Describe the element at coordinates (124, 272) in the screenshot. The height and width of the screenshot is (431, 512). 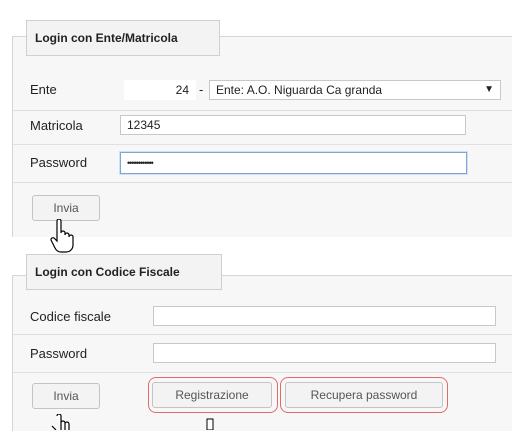
I see `cf-login-title: Login con Codice Fiscale` at that location.